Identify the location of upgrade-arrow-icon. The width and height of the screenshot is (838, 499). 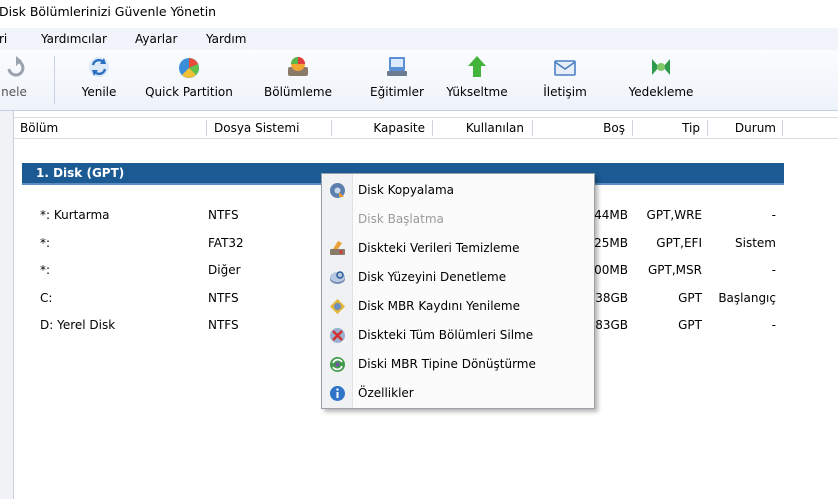
(477, 66).